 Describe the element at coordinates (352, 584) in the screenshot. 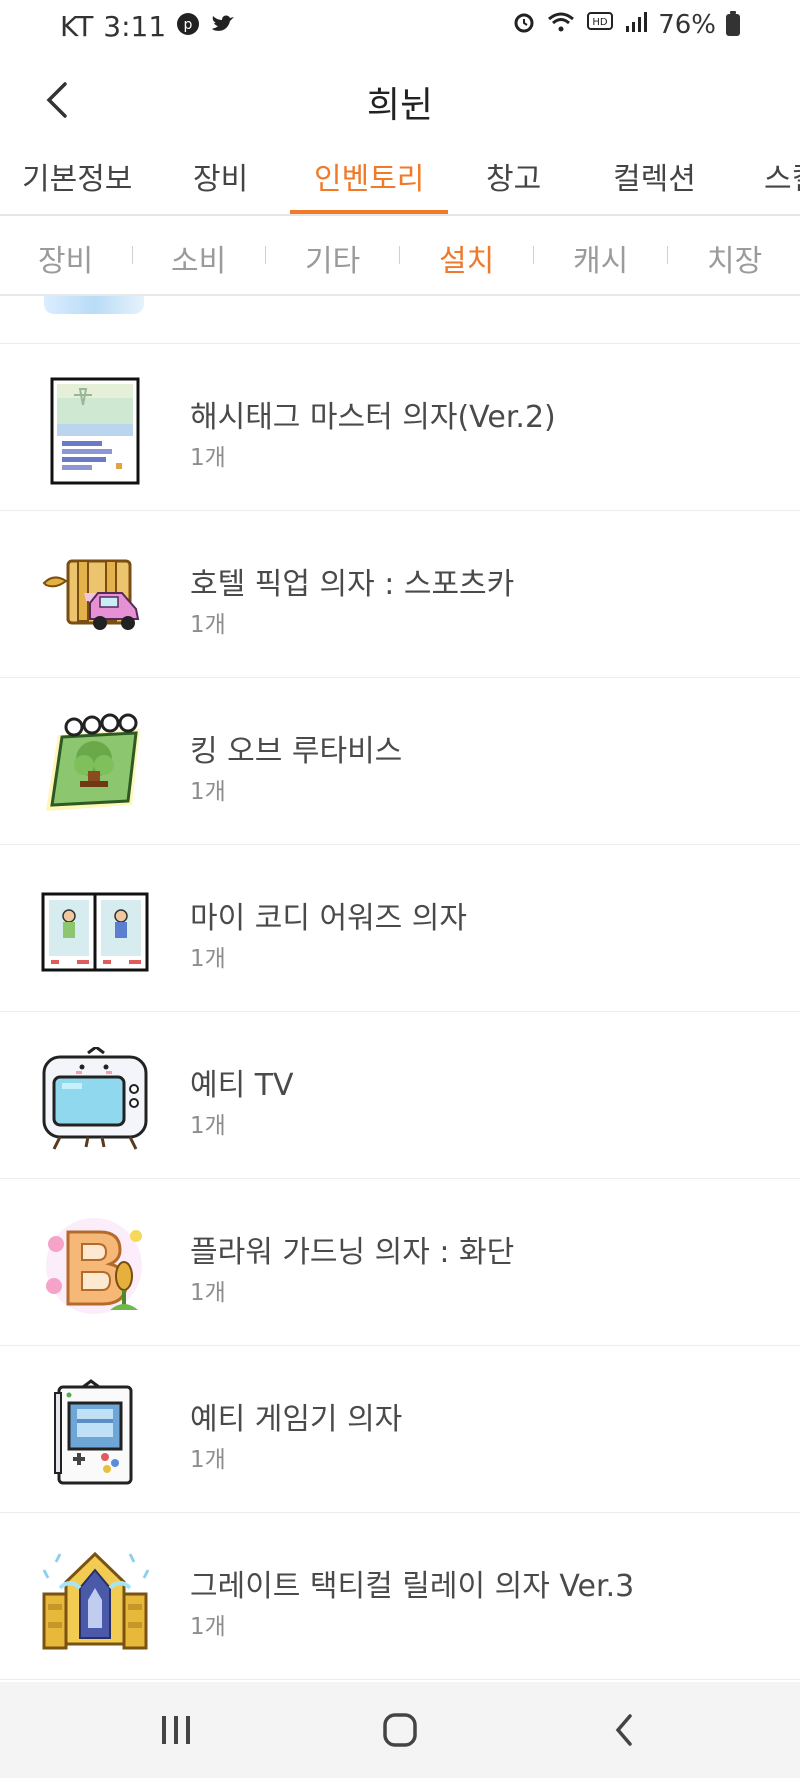

I see `item-name: 호텔 픽업 의자 : 스포츠카` at that location.